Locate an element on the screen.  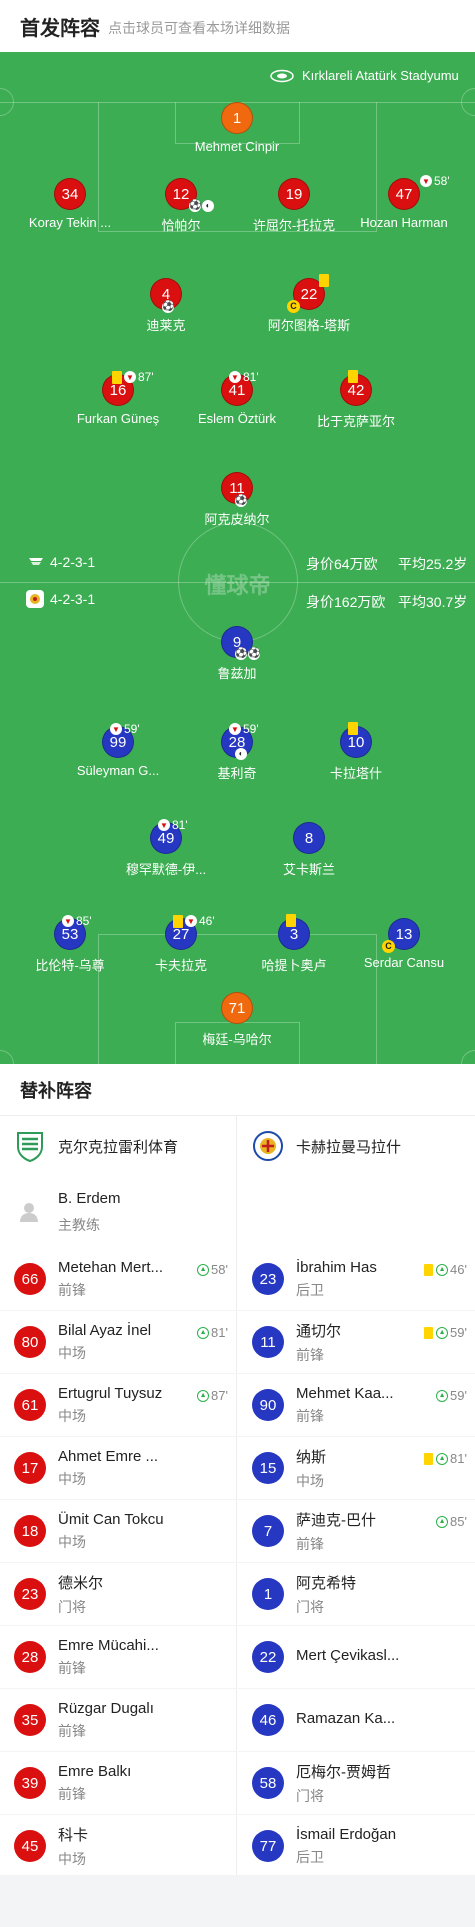
player-away-13: 13 C Serdar Cansu is located at coordinates (404, 944).